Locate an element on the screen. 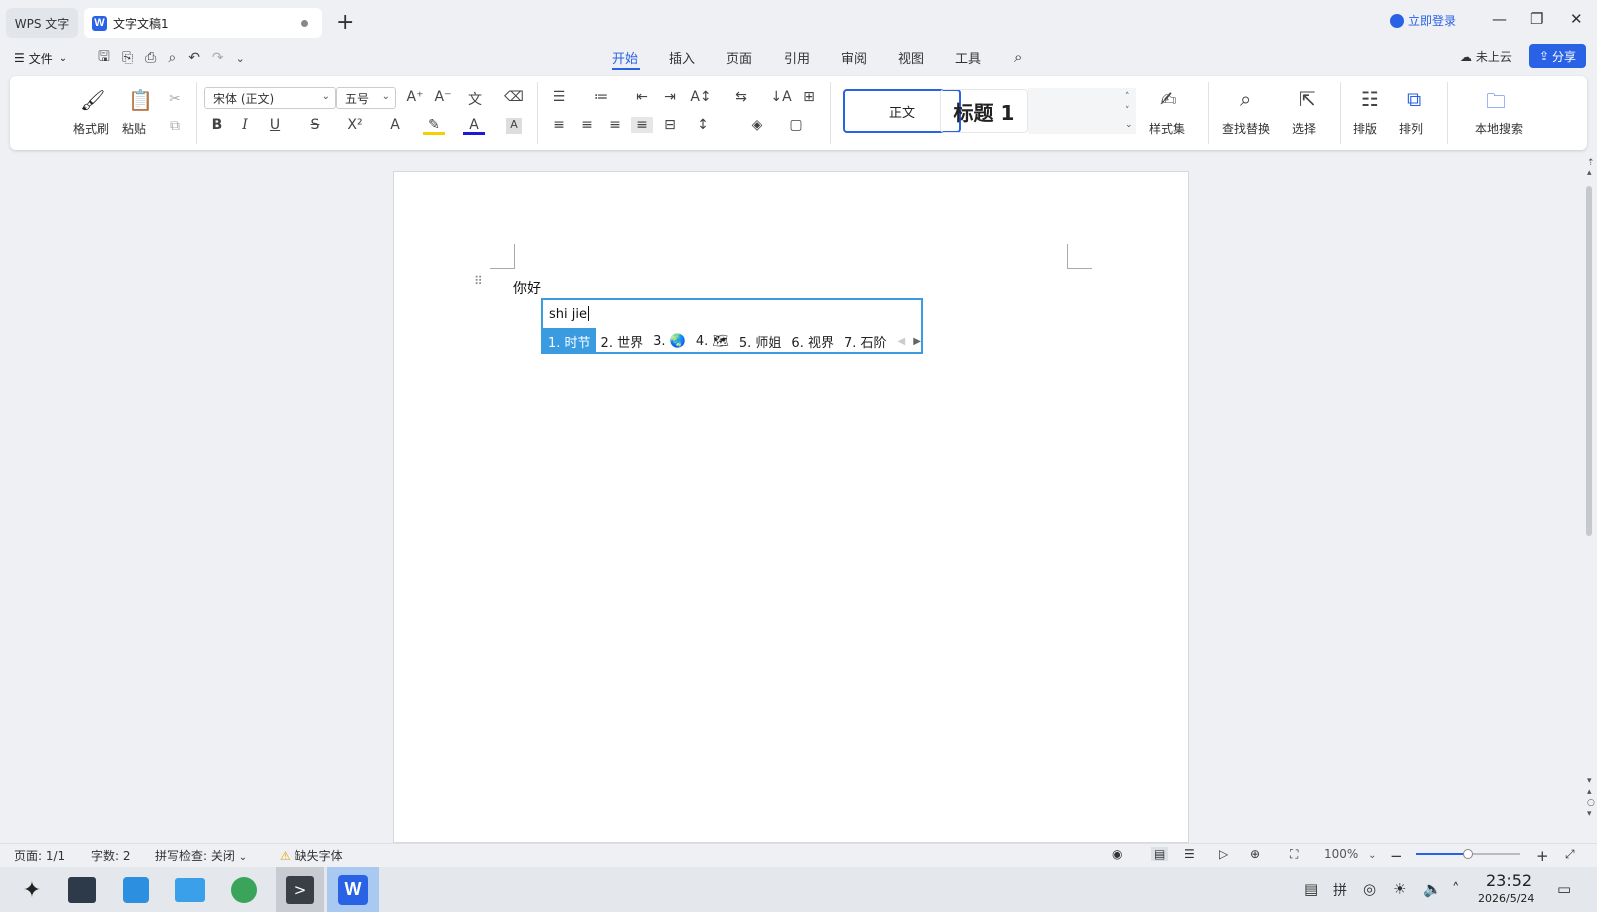 The image size is (1597, 912). tab-insert: 插入 is located at coordinates (682, 57).